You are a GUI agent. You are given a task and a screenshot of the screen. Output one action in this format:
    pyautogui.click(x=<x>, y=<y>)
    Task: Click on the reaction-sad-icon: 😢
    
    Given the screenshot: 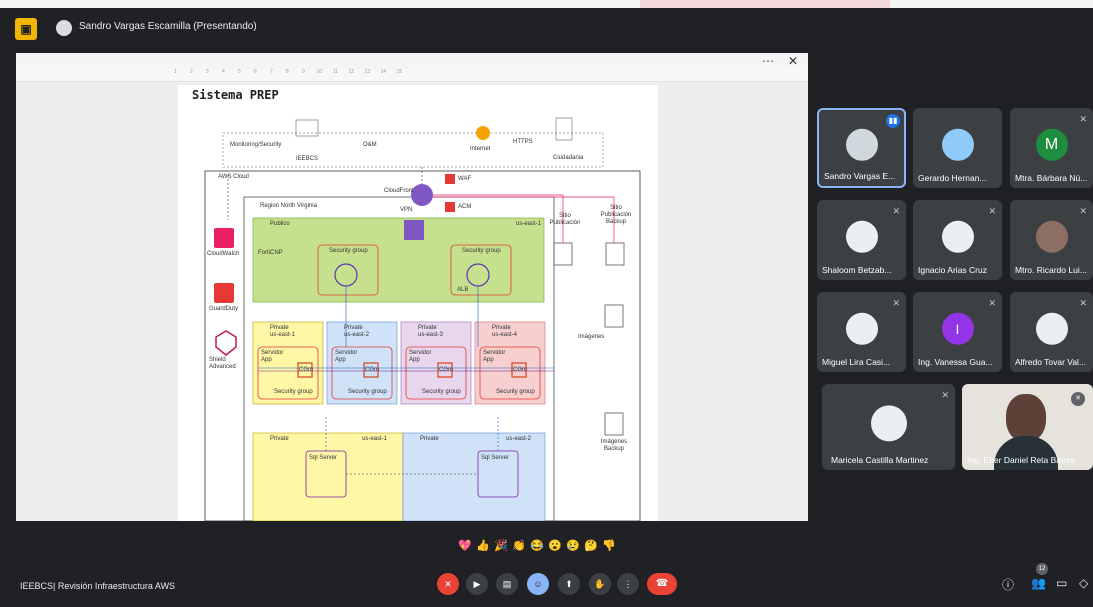 What is the action you would take?
    pyautogui.click(x=573, y=545)
    